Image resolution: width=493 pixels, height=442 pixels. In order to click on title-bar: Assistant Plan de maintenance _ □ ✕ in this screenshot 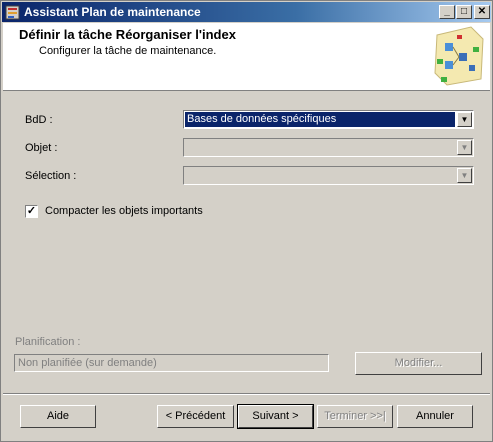, I will do `click(246, 12)`.